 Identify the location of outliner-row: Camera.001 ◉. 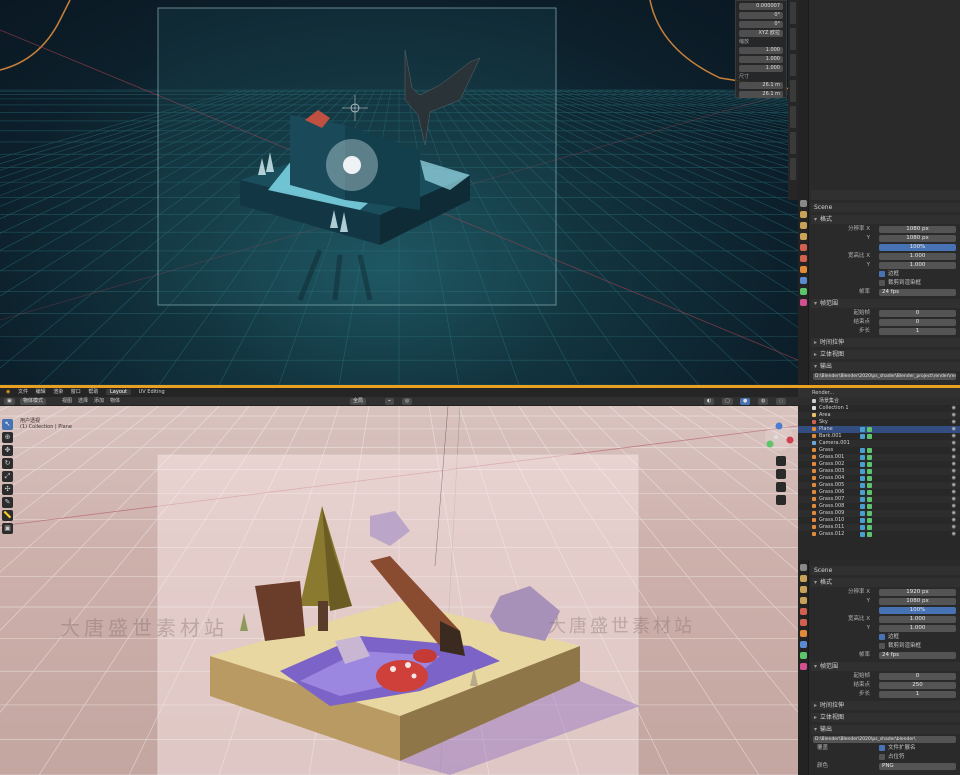
(879, 443).